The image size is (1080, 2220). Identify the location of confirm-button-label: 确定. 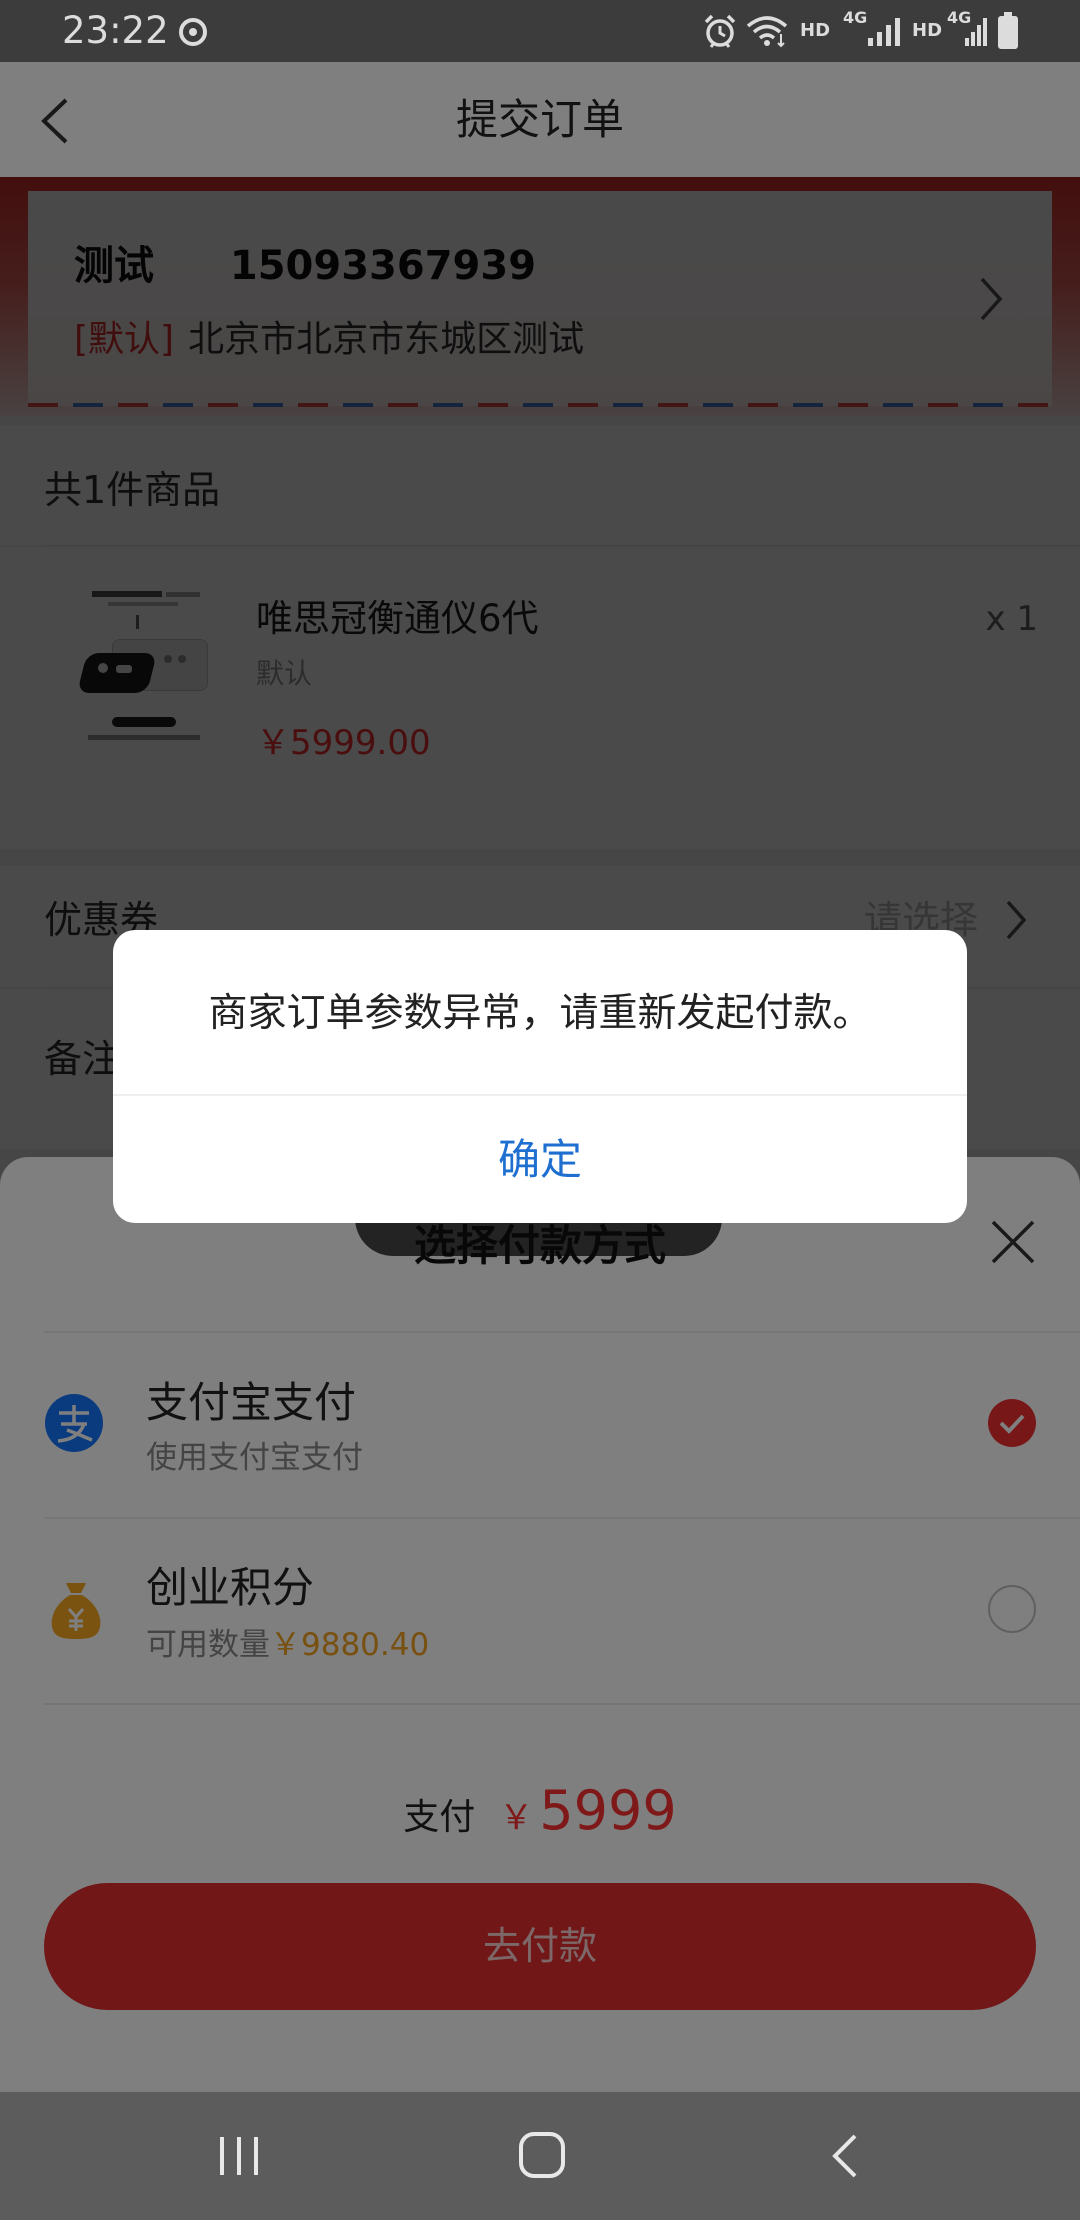
(539, 1159).